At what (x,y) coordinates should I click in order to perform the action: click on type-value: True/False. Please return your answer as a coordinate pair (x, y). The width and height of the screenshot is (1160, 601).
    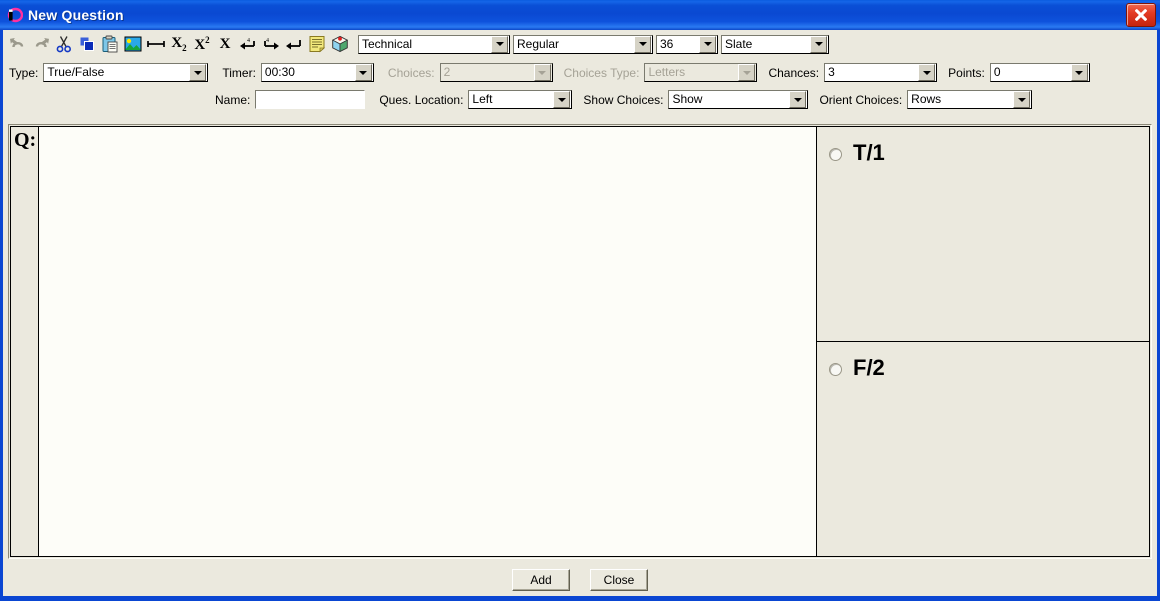
    Looking at the image, I should click on (76, 72).